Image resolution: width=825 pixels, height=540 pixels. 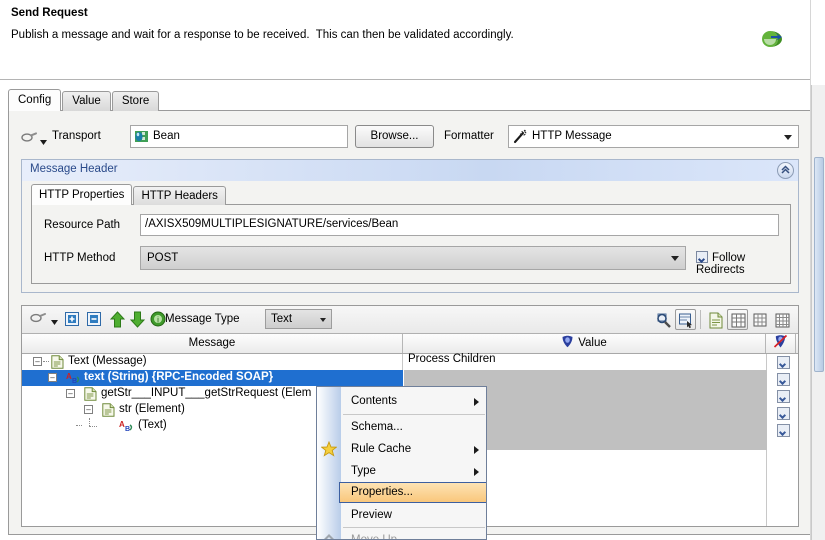 I want to click on no-process-icon, so click(x=780, y=343).